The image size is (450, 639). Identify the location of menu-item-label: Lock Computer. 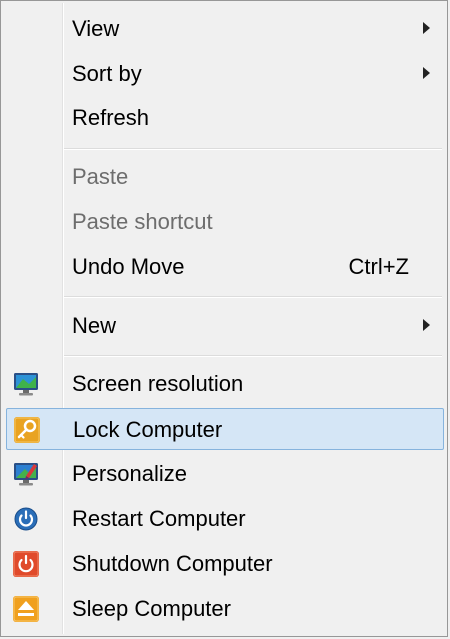
(148, 429).